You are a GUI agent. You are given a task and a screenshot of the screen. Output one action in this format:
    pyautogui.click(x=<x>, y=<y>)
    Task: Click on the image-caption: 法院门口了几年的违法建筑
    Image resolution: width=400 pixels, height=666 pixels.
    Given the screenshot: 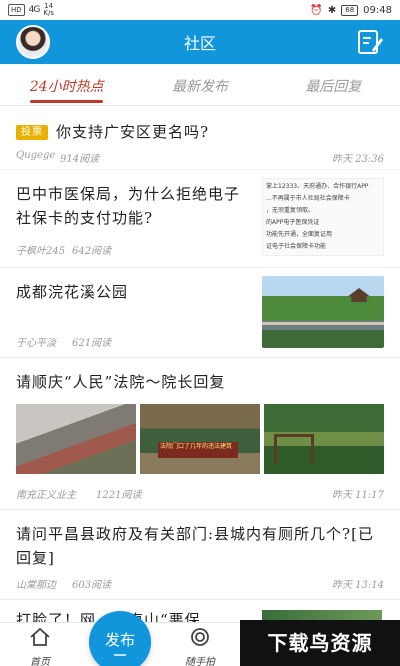 What is the action you would take?
    pyautogui.click(x=198, y=450)
    